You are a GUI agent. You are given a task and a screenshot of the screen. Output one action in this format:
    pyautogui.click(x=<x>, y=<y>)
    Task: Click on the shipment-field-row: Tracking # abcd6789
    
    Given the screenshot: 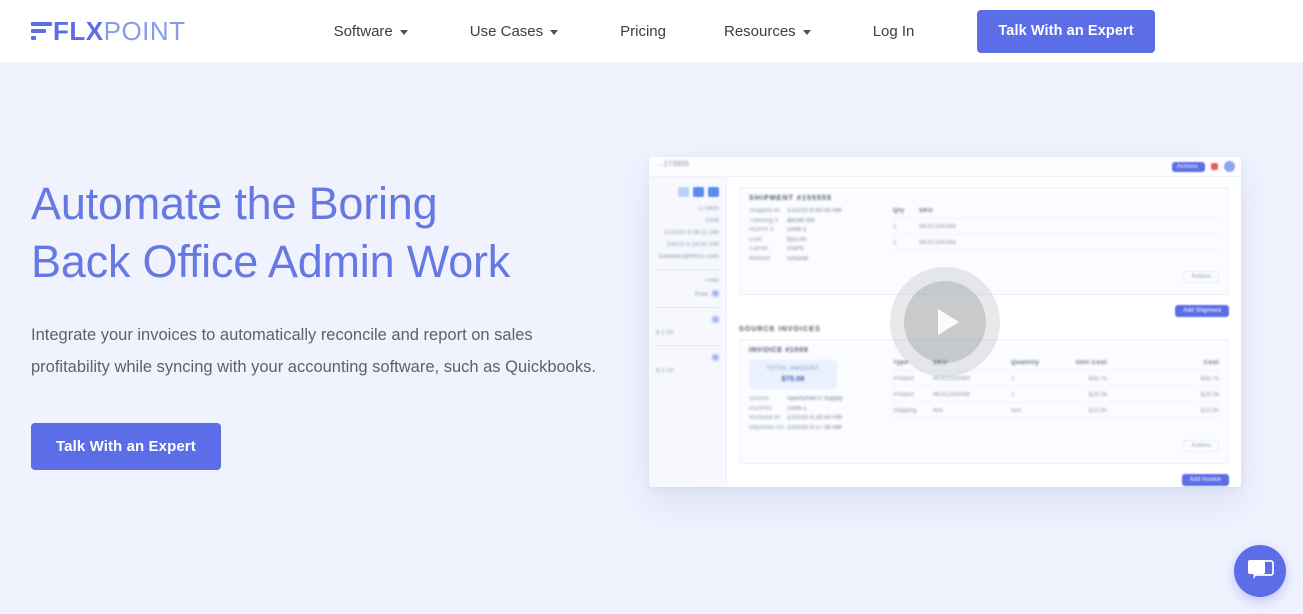 What is the action you would take?
    pyautogui.click(x=782, y=220)
    